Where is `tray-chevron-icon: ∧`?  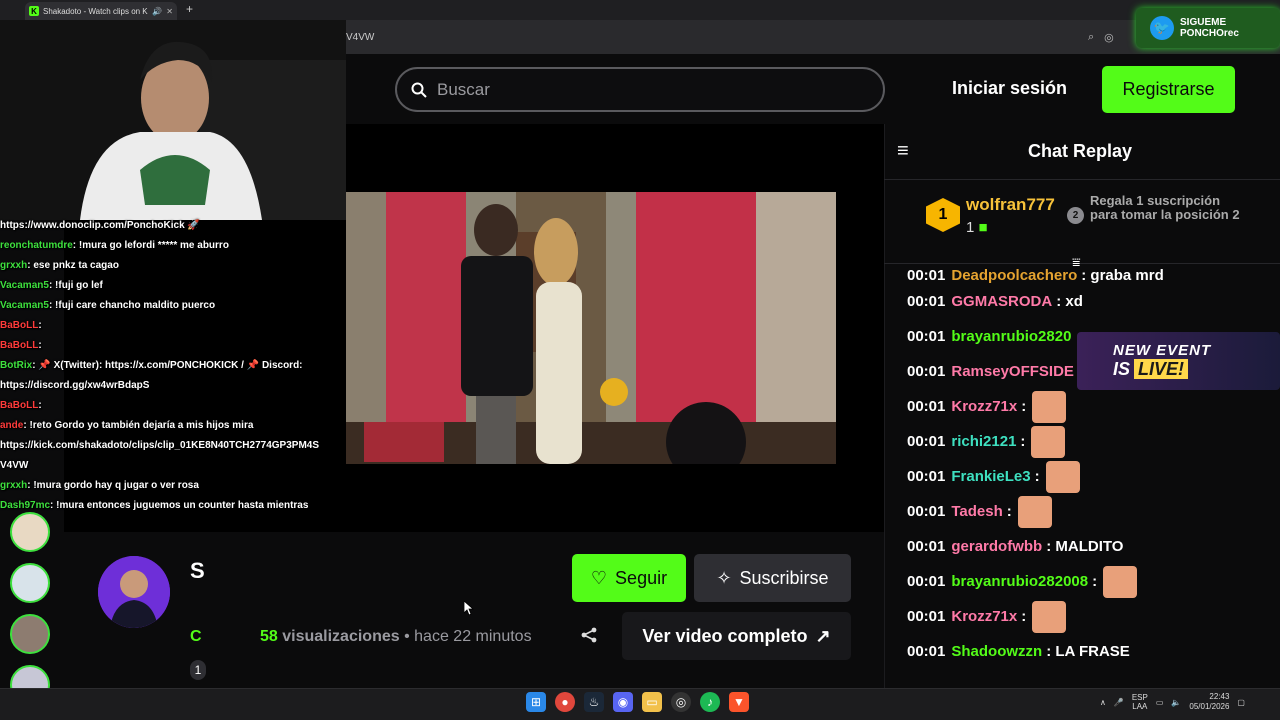 tray-chevron-icon: ∧ is located at coordinates (1103, 702).